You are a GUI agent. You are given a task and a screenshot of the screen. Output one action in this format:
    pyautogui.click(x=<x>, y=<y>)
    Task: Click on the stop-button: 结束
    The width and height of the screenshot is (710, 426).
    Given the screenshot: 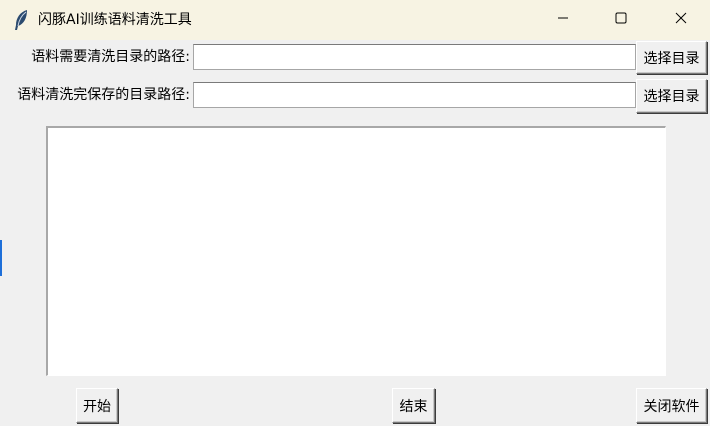 What is the action you would take?
    pyautogui.click(x=413, y=405)
    